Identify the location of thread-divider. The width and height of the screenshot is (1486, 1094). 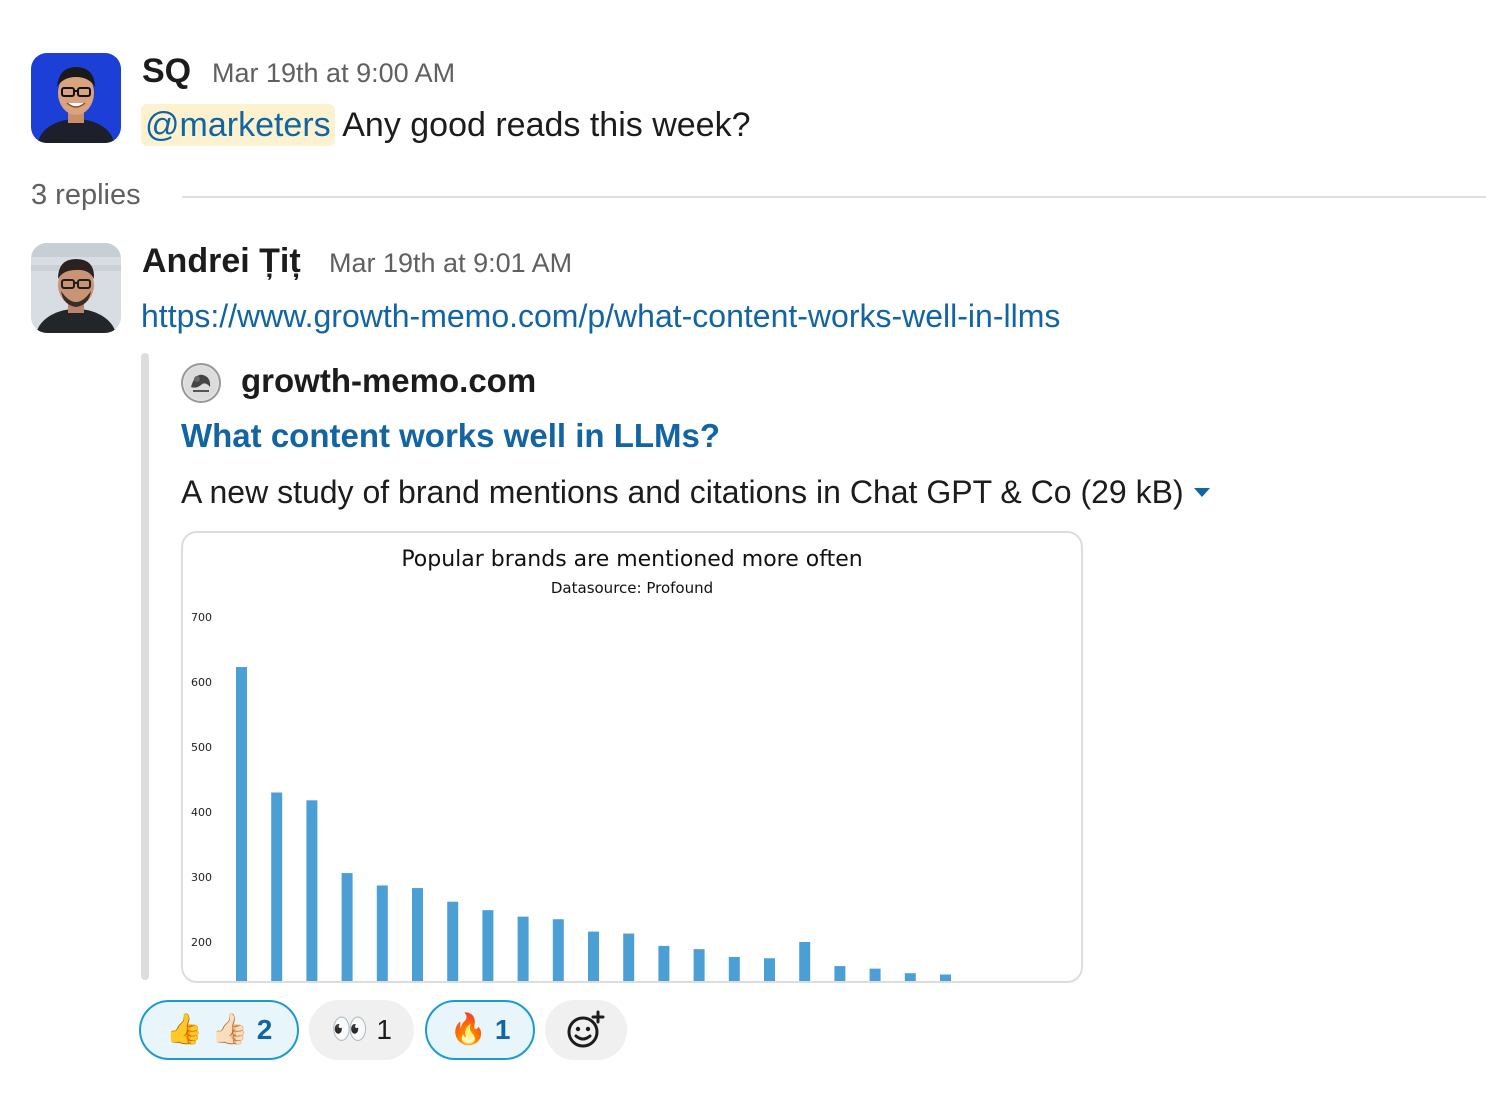
(834, 197).